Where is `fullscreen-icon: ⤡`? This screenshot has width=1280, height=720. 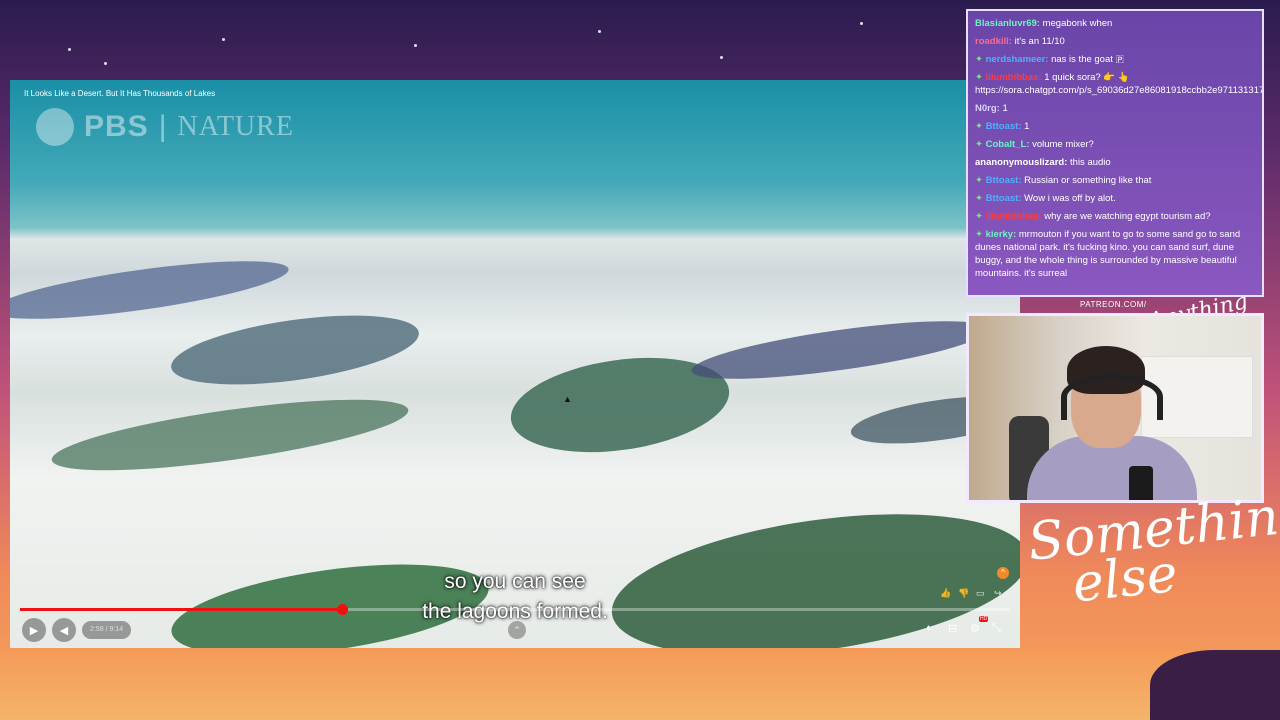 fullscreen-icon: ⤡ is located at coordinates (996, 628).